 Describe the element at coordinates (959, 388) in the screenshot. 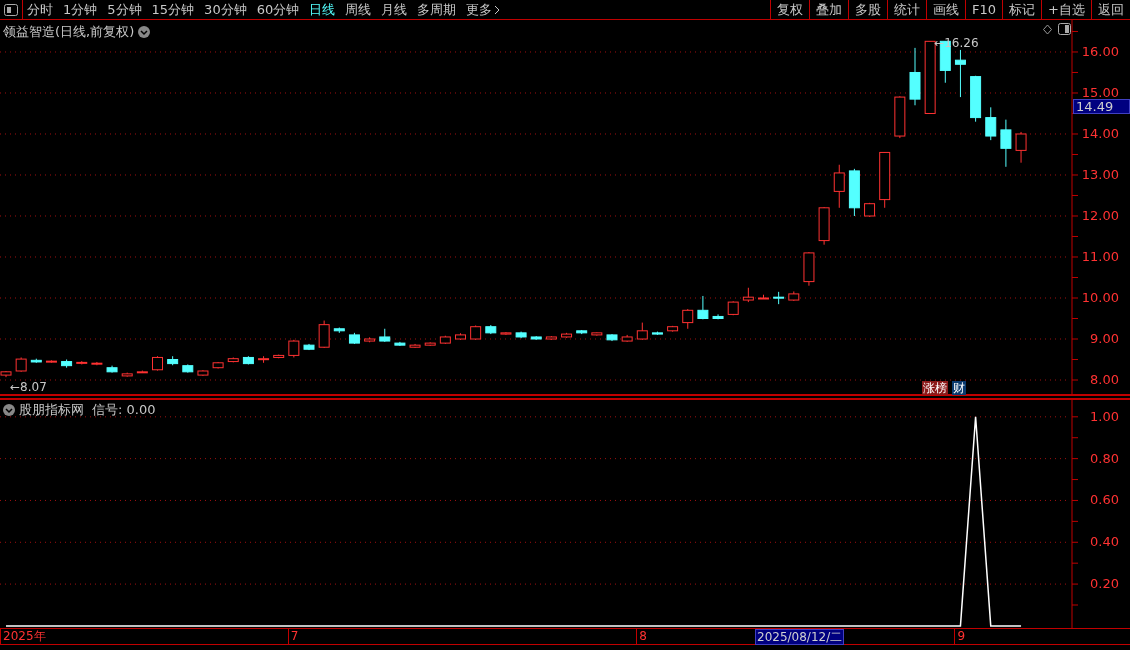

I see `tag-badge: 财` at that location.